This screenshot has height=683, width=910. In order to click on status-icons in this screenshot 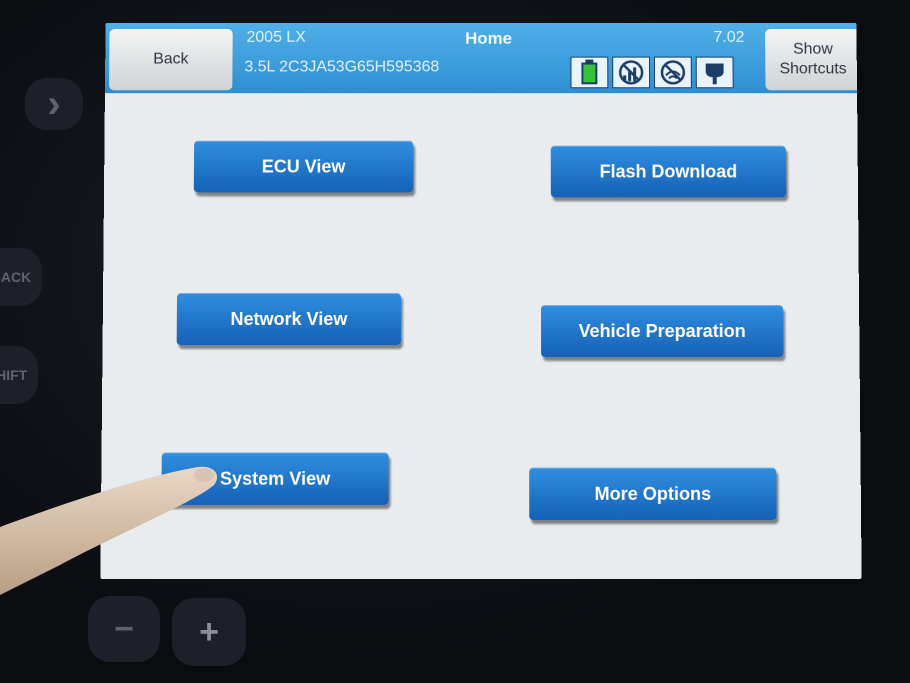, I will do `click(651, 73)`.